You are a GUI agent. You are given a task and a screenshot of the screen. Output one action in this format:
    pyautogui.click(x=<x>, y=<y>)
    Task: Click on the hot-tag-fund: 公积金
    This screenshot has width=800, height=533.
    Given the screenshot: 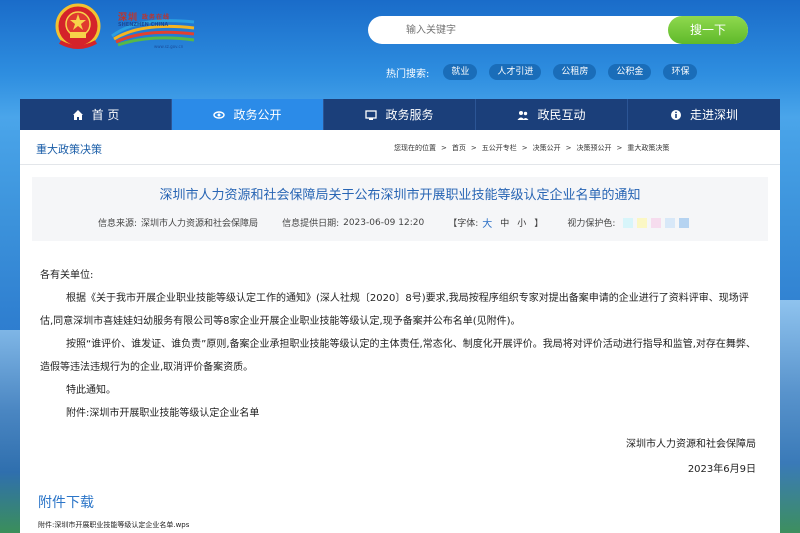 What is the action you would take?
    pyautogui.click(x=630, y=72)
    